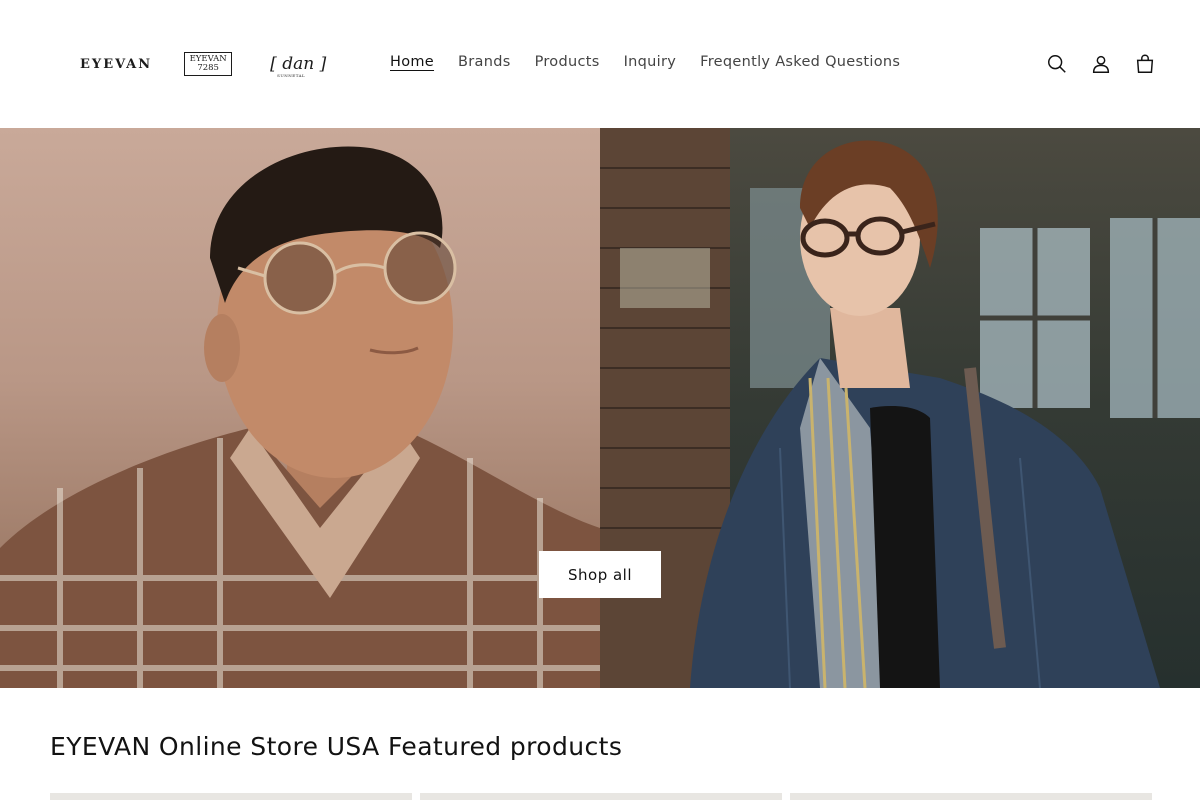  What do you see at coordinates (600, 574) in the screenshot?
I see `shop-all-button: Shop all` at bounding box center [600, 574].